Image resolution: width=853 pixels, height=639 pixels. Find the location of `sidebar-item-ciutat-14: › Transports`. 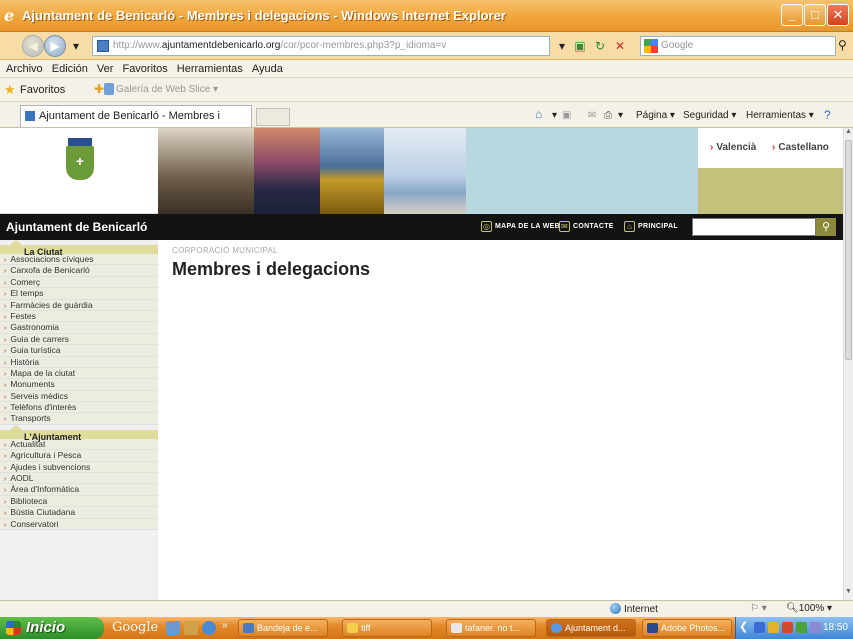

sidebar-item-ciutat-14: › Transports is located at coordinates (79, 419).